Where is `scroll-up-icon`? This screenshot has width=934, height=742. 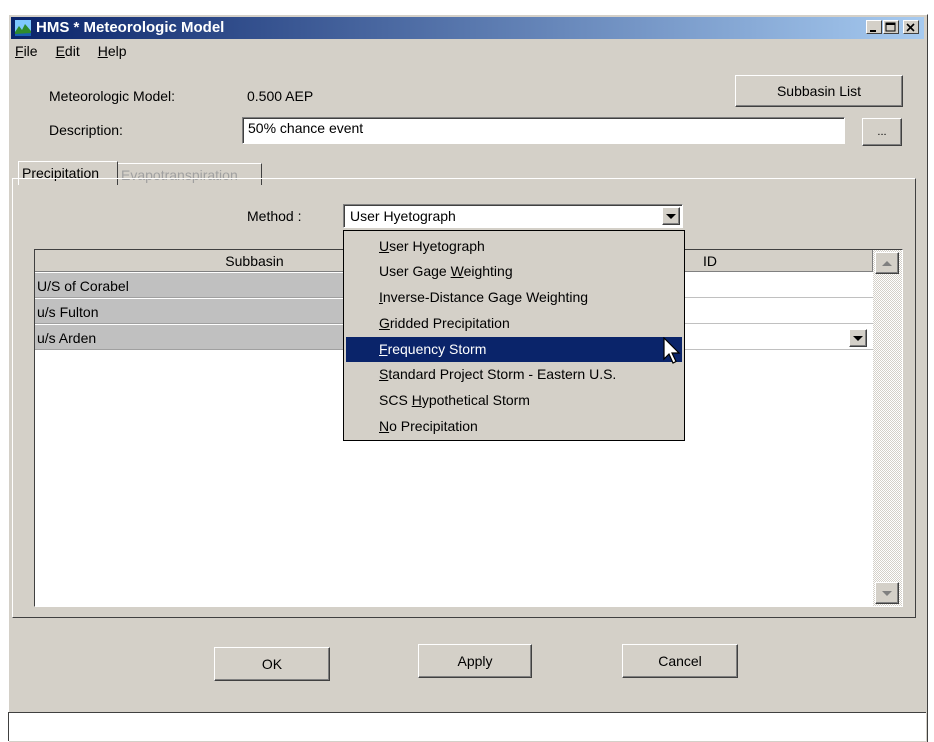 scroll-up-icon is located at coordinates (887, 263).